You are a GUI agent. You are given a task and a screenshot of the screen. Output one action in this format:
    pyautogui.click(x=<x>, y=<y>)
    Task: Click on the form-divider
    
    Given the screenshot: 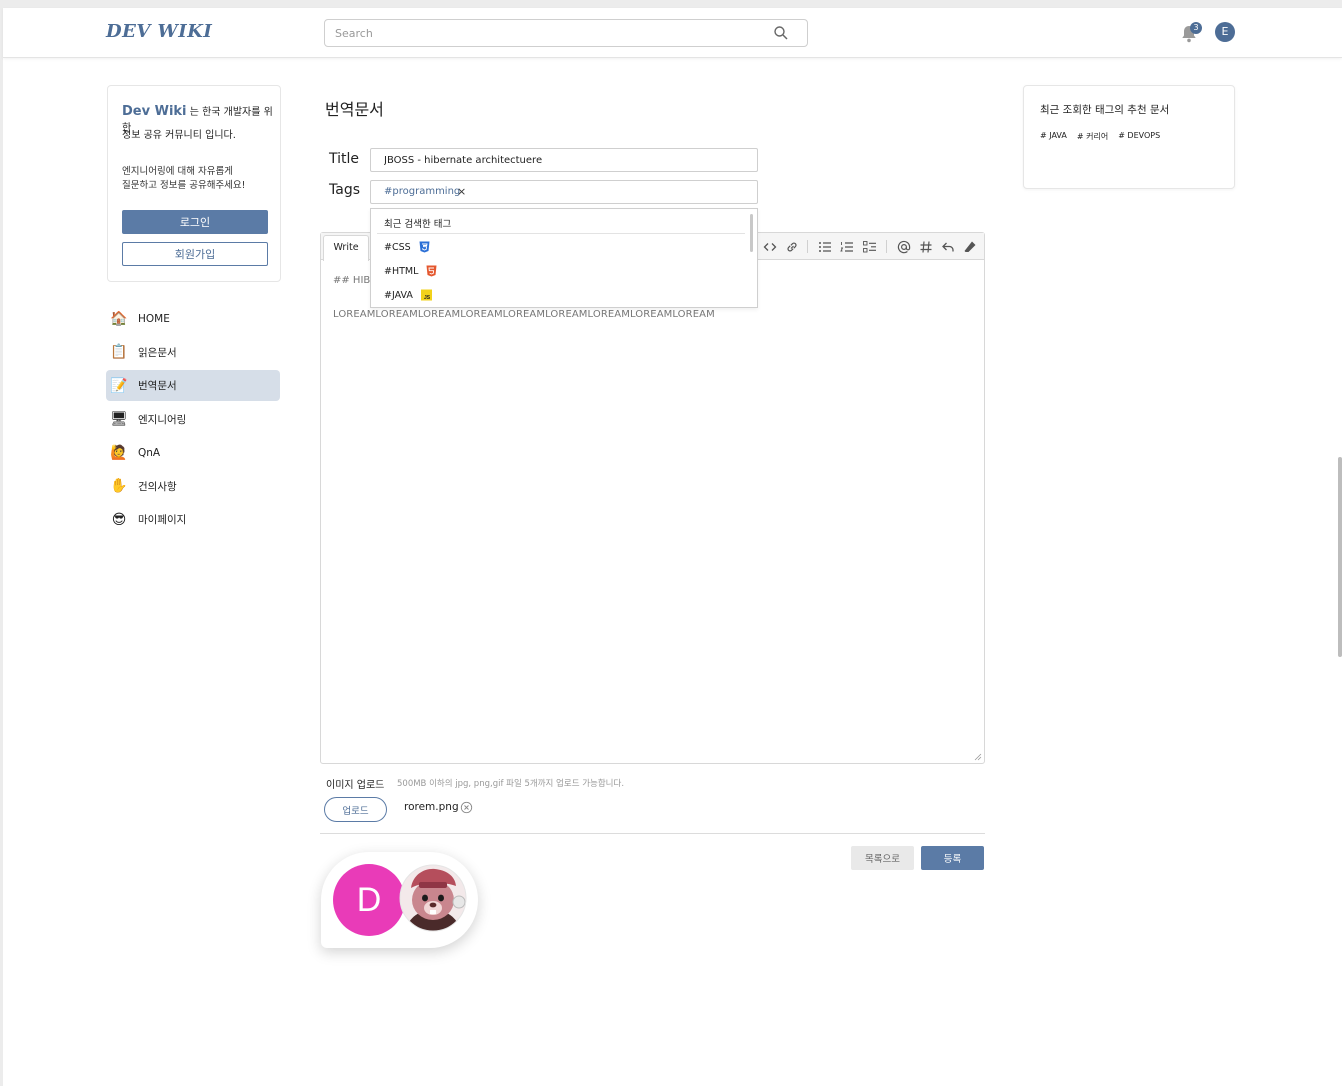 What is the action you would take?
    pyautogui.click(x=652, y=833)
    